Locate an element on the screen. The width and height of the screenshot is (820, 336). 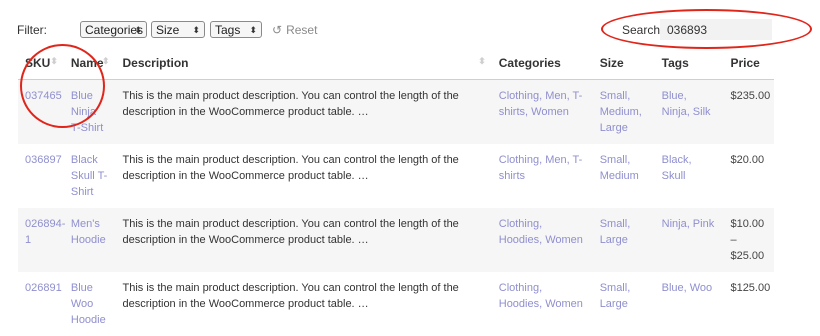
name-cell: Men's Hoodie is located at coordinates (89, 240).